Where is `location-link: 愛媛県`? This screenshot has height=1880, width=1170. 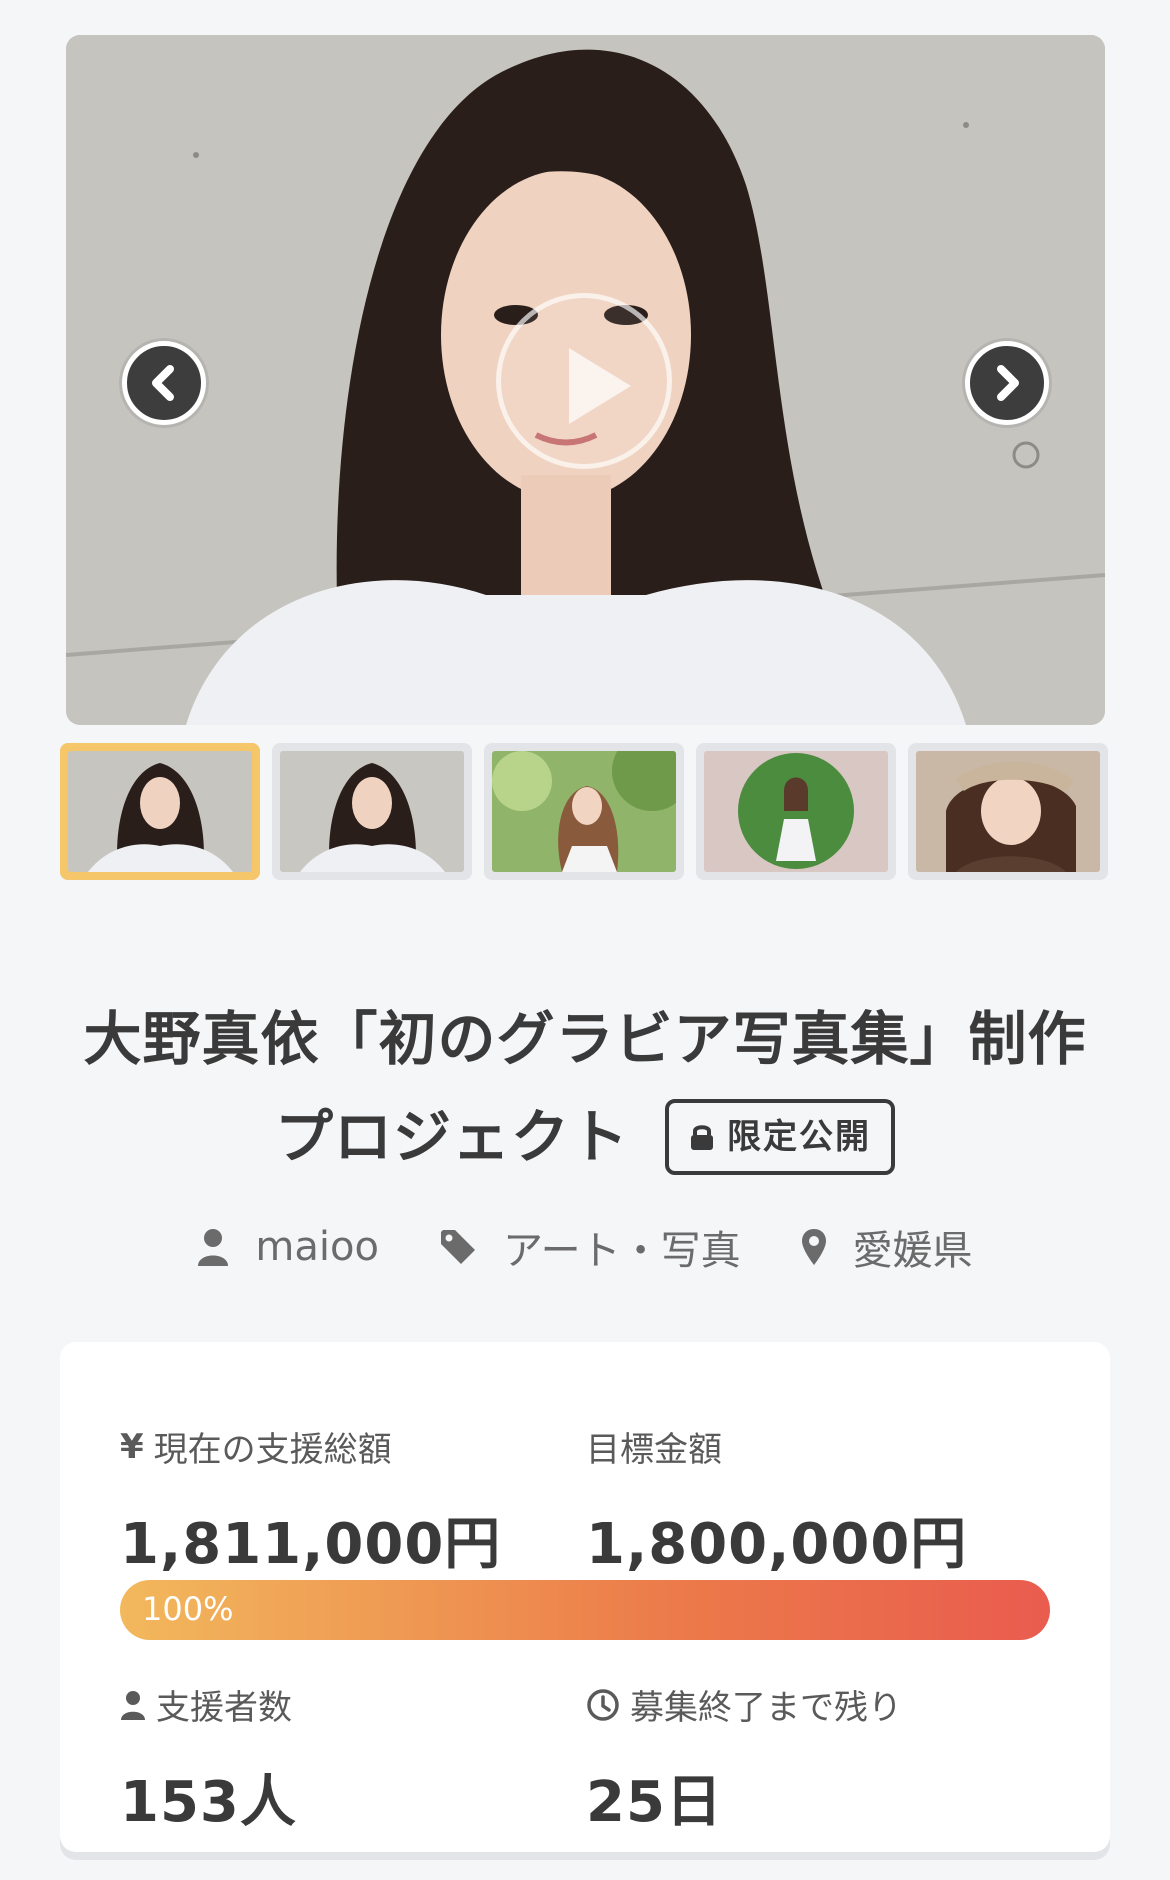 location-link: 愛媛県 is located at coordinates (887, 1247).